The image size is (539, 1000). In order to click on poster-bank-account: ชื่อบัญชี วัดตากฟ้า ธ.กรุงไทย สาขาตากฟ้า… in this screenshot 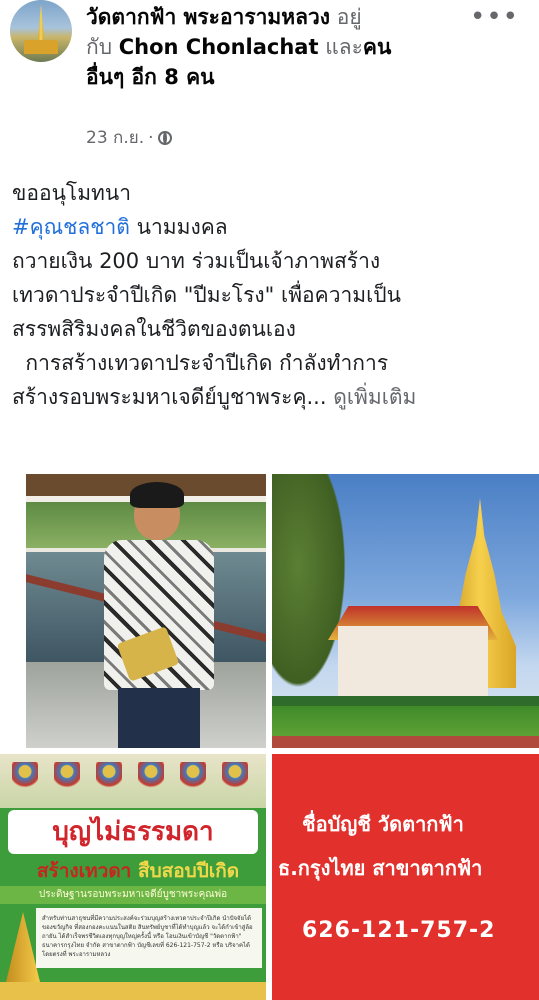, I will do `click(405, 877)`.